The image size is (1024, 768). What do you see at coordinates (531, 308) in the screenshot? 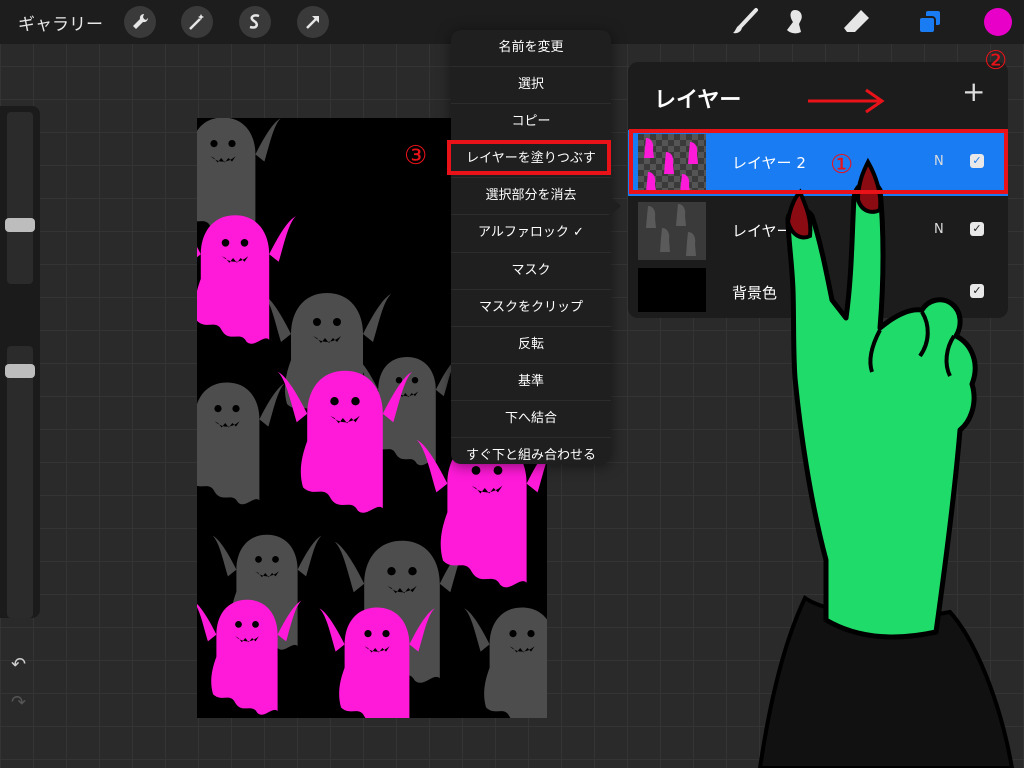
I see `menu-item-clipping-mask: マスクをクリップ` at bounding box center [531, 308].